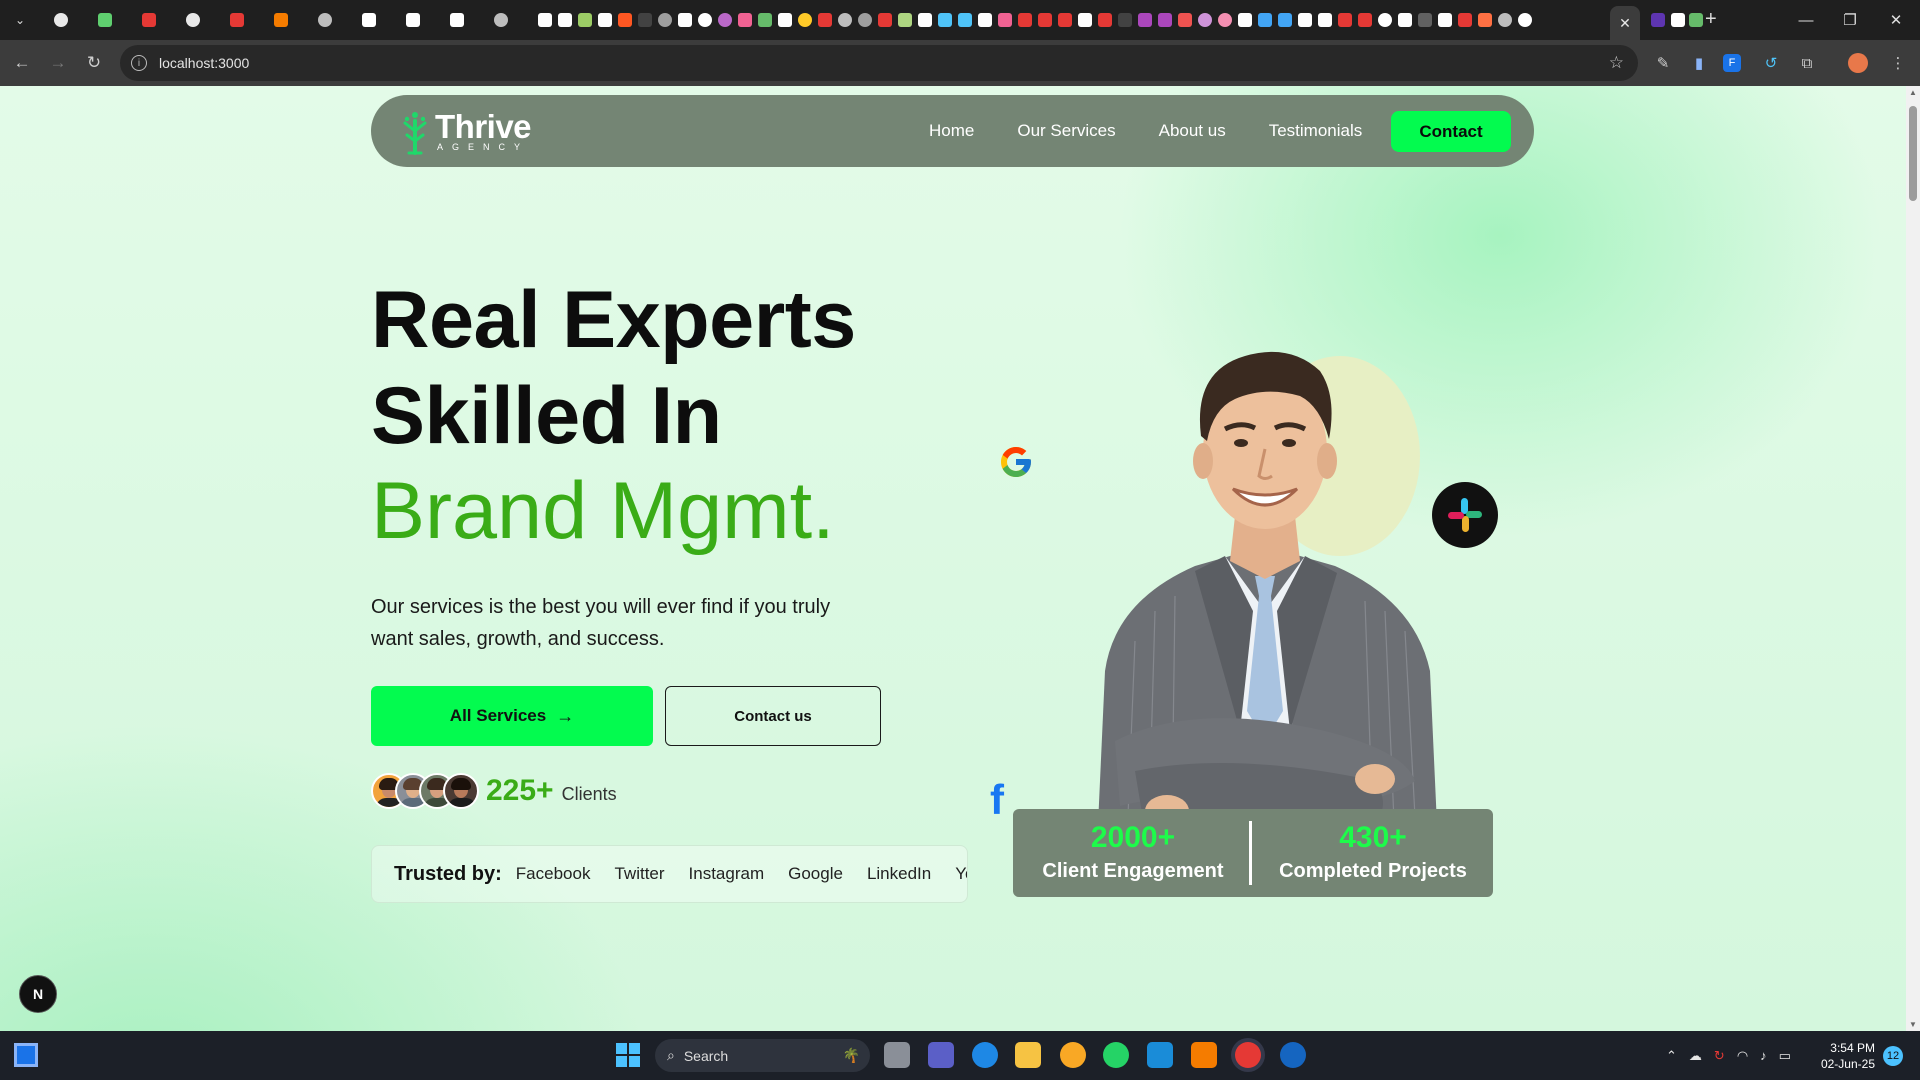  I want to click on nav-link-services: Our Services, so click(1066, 131).